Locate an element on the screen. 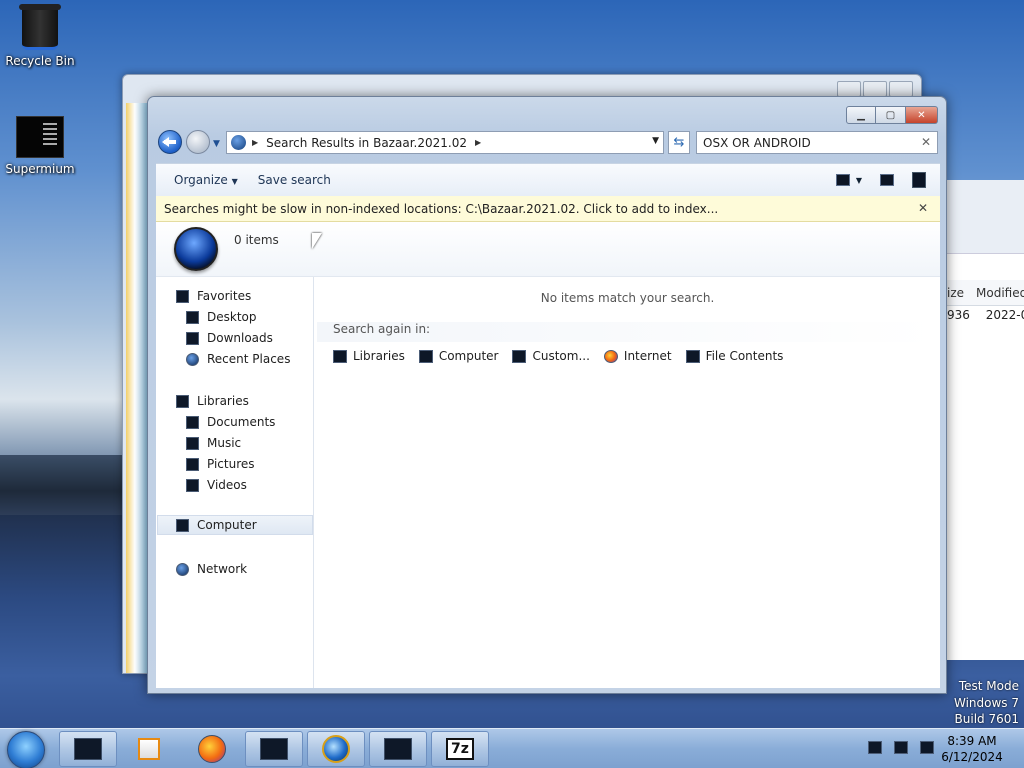  background-window-sidebar is located at coordinates (137, 388).